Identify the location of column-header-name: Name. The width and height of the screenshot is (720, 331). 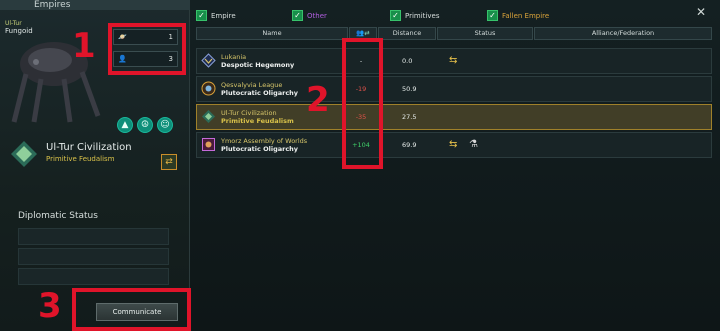
(272, 33).